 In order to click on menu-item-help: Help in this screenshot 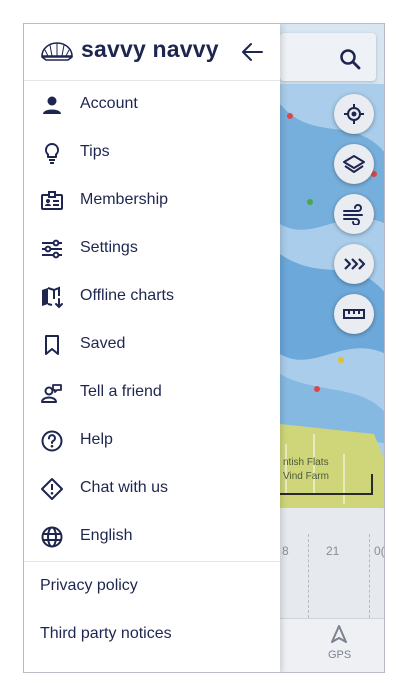, I will do `click(152, 441)`.